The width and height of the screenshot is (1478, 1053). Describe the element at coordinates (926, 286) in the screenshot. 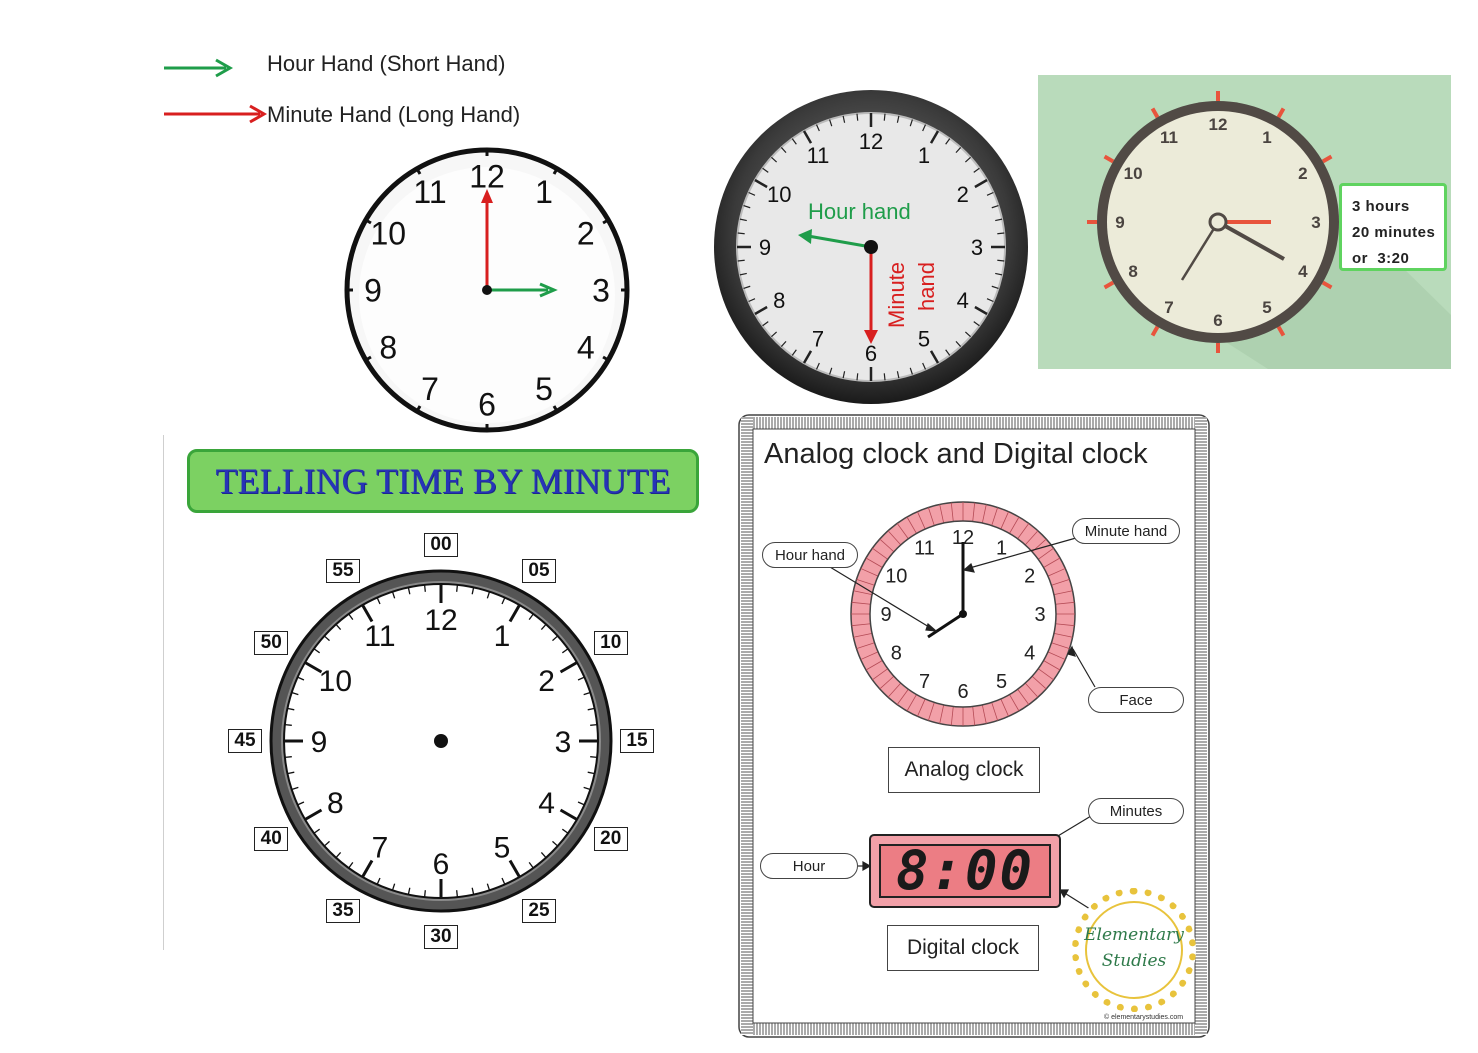

I see `minute-hand-label-line2: hand` at that location.